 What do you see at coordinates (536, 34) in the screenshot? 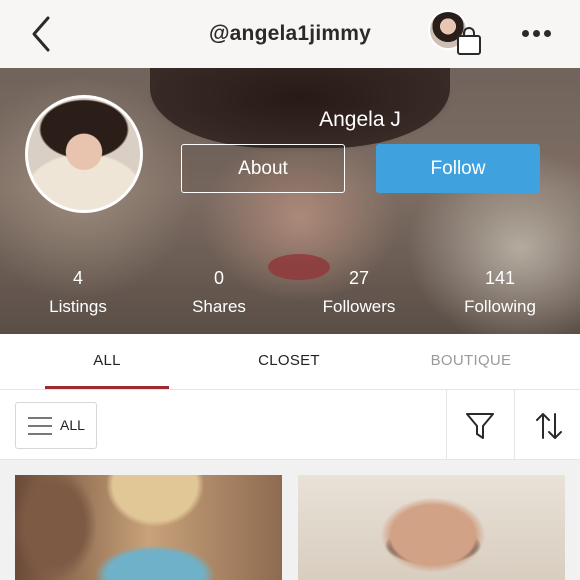
I see `more-icon` at bounding box center [536, 34].